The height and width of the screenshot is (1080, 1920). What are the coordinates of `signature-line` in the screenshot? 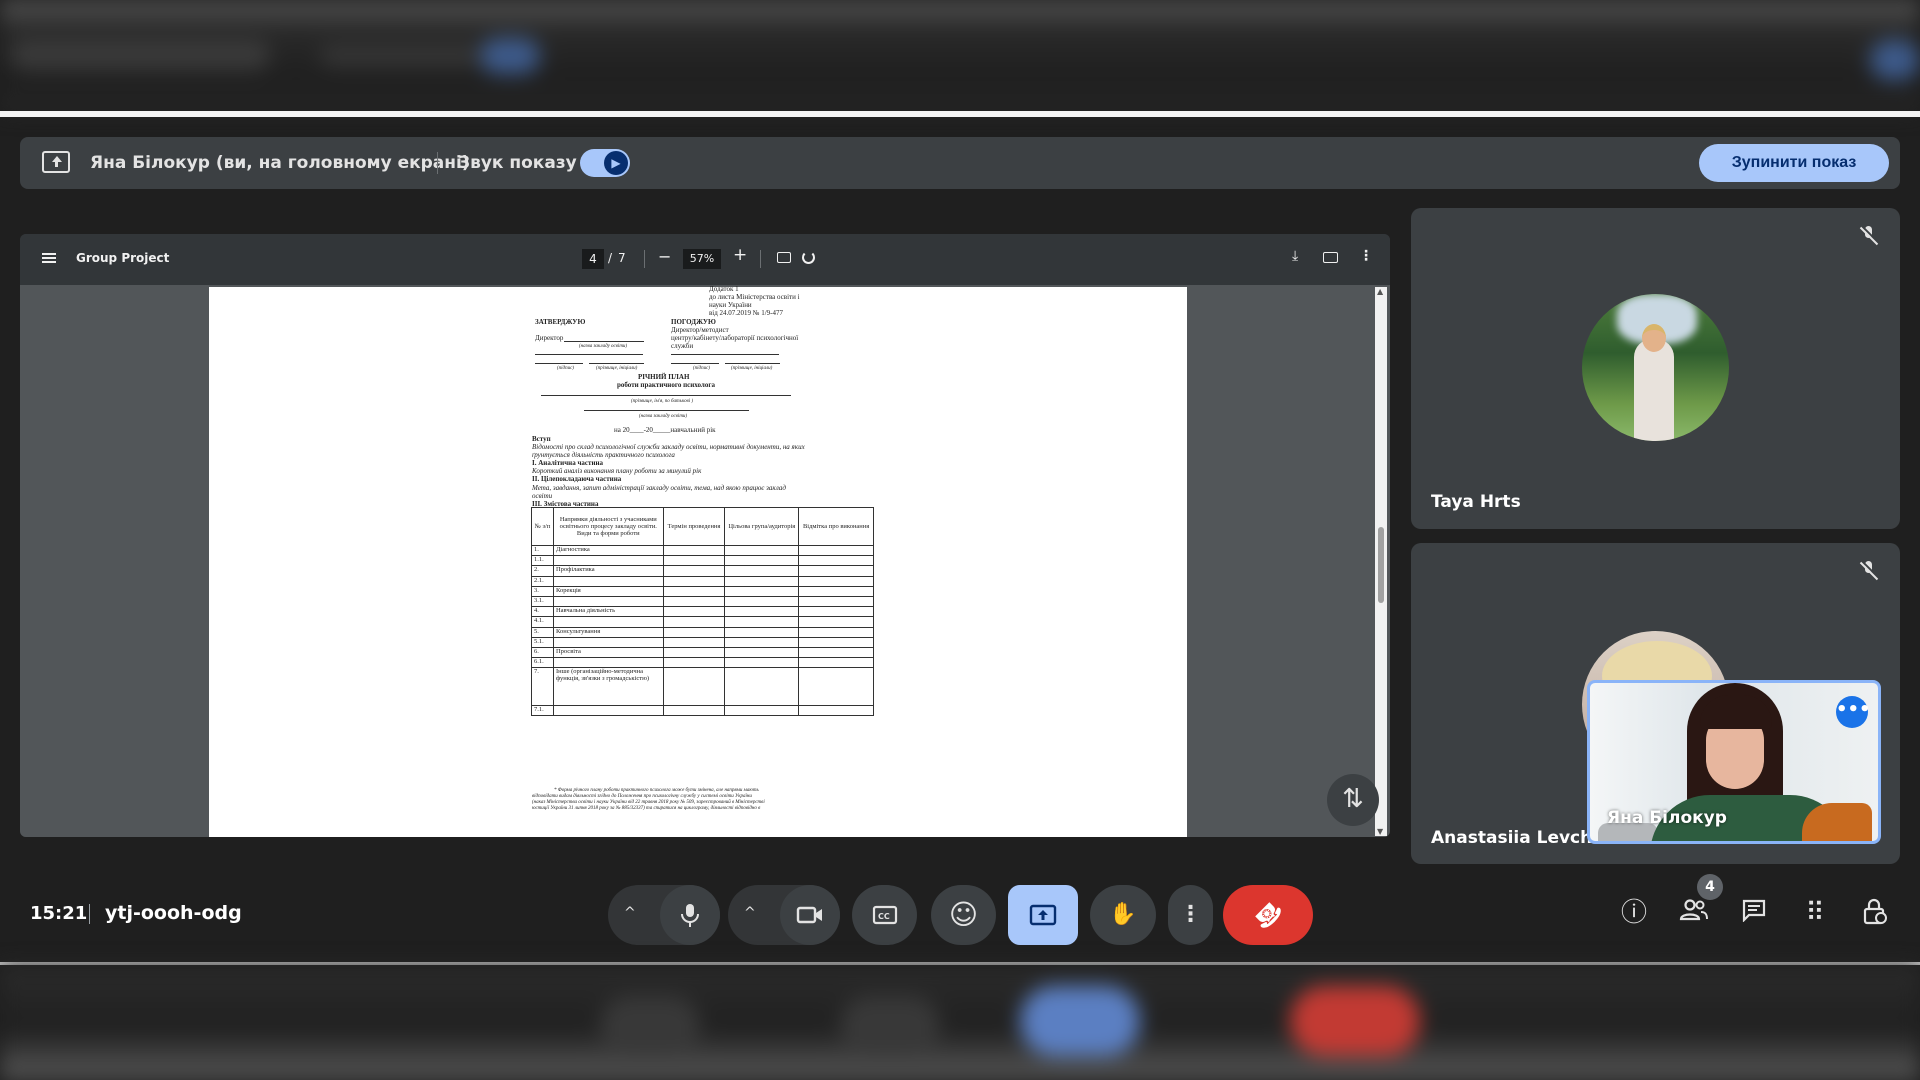 It's located at (725, 354).